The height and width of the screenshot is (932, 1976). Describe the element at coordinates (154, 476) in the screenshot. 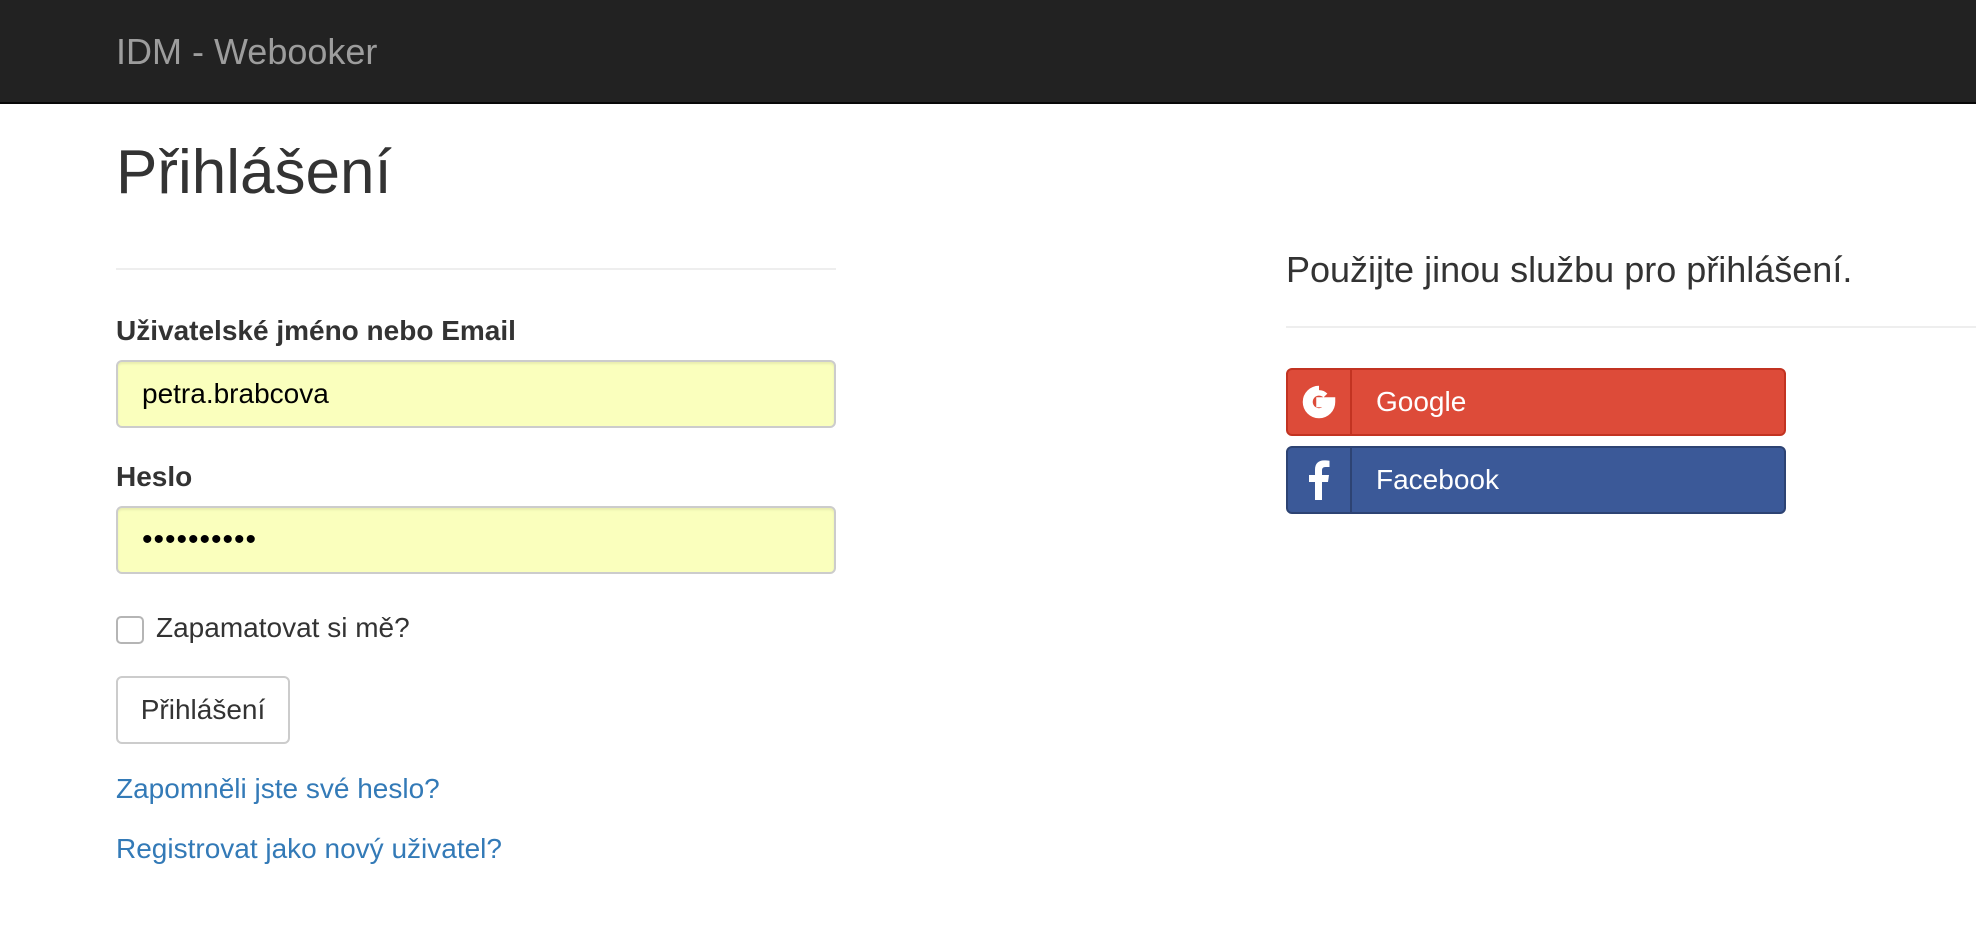

I see `password-label: Heslo` at that location.